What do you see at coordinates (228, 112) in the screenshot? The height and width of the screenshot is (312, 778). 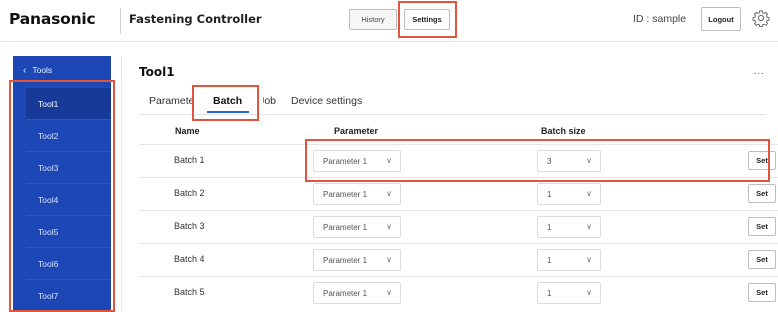 I see `active-tab-indicator` at bounding box center [228, 112].